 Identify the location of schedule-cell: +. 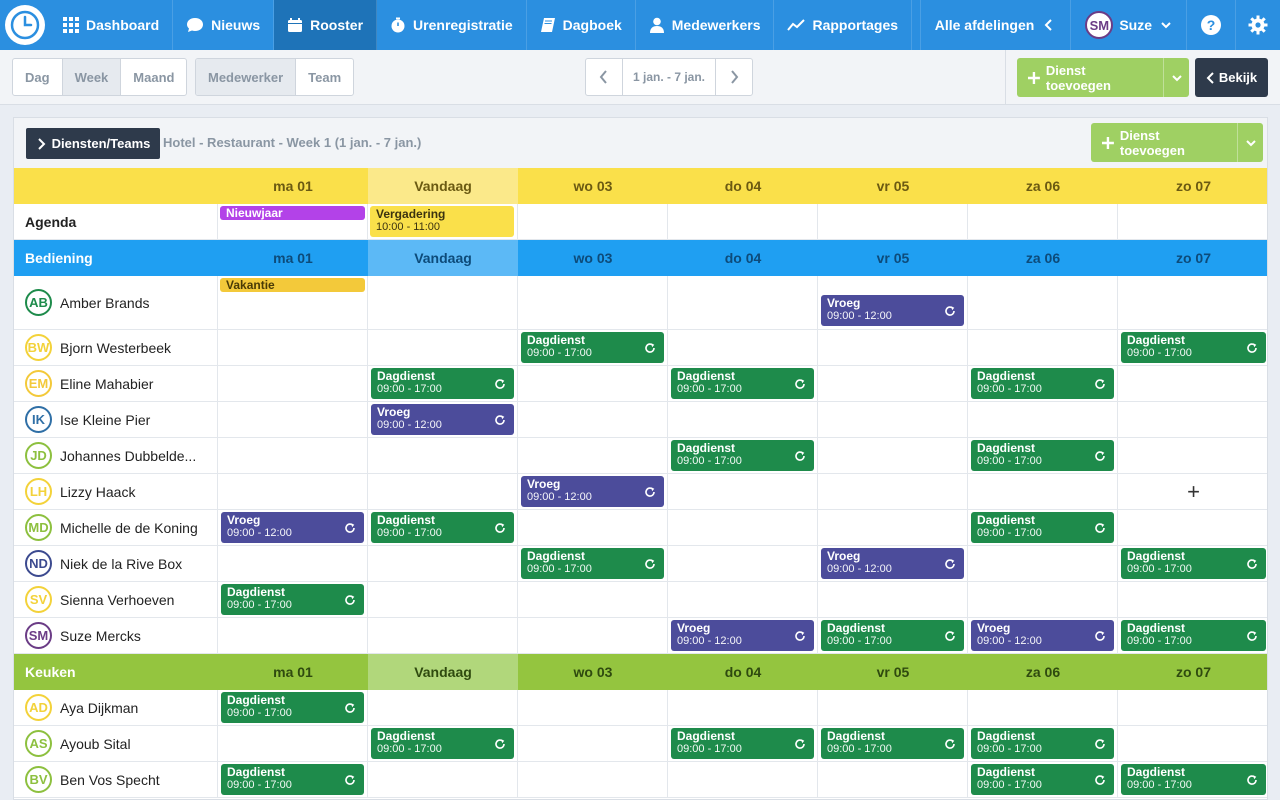
(1192, 491).